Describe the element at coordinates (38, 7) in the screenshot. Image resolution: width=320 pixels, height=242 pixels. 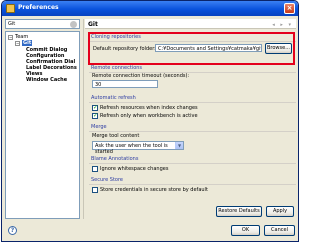
I see `window-title: Preferences` at that location.